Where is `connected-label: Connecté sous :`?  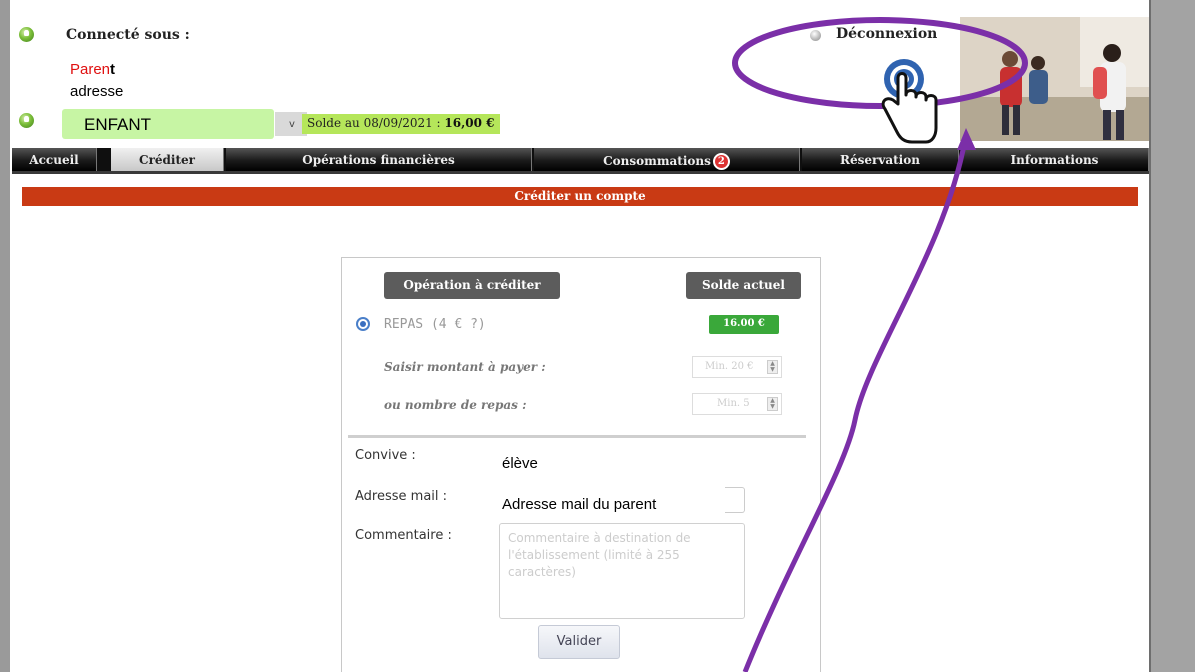
connected-label: Connecté sous : is located at coordinates (128, 35).